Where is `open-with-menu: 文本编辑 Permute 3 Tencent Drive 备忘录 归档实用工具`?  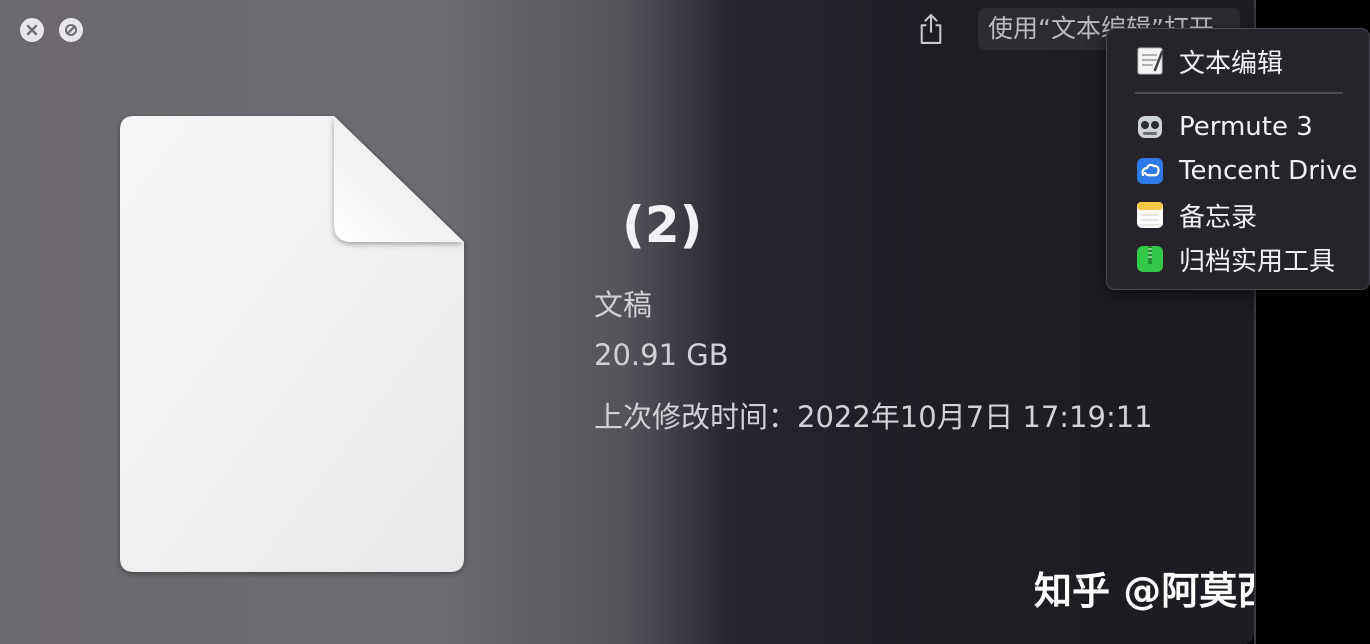
open-with-menu: 文本编辑 Permute 3 Tencent Drive 备忘录 归档实用工具 is located at coordinates (1238, 159).